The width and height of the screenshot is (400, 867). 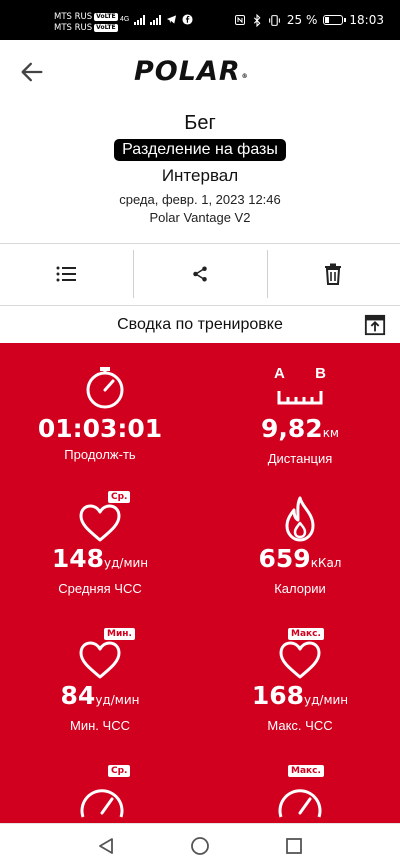 I want to click on training-type: Интервал, so click(x=200, y=175).